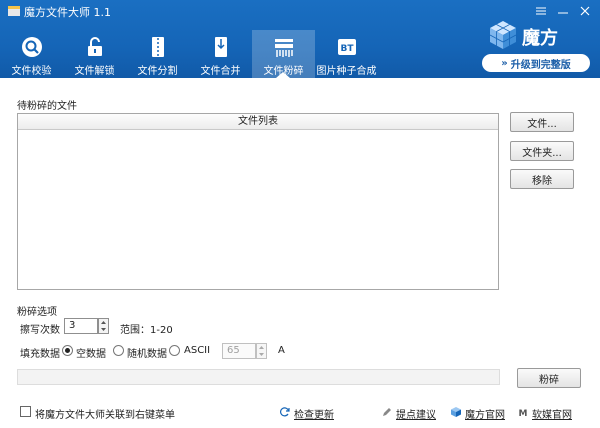  I want to click on app-icon, so click(14, 11).